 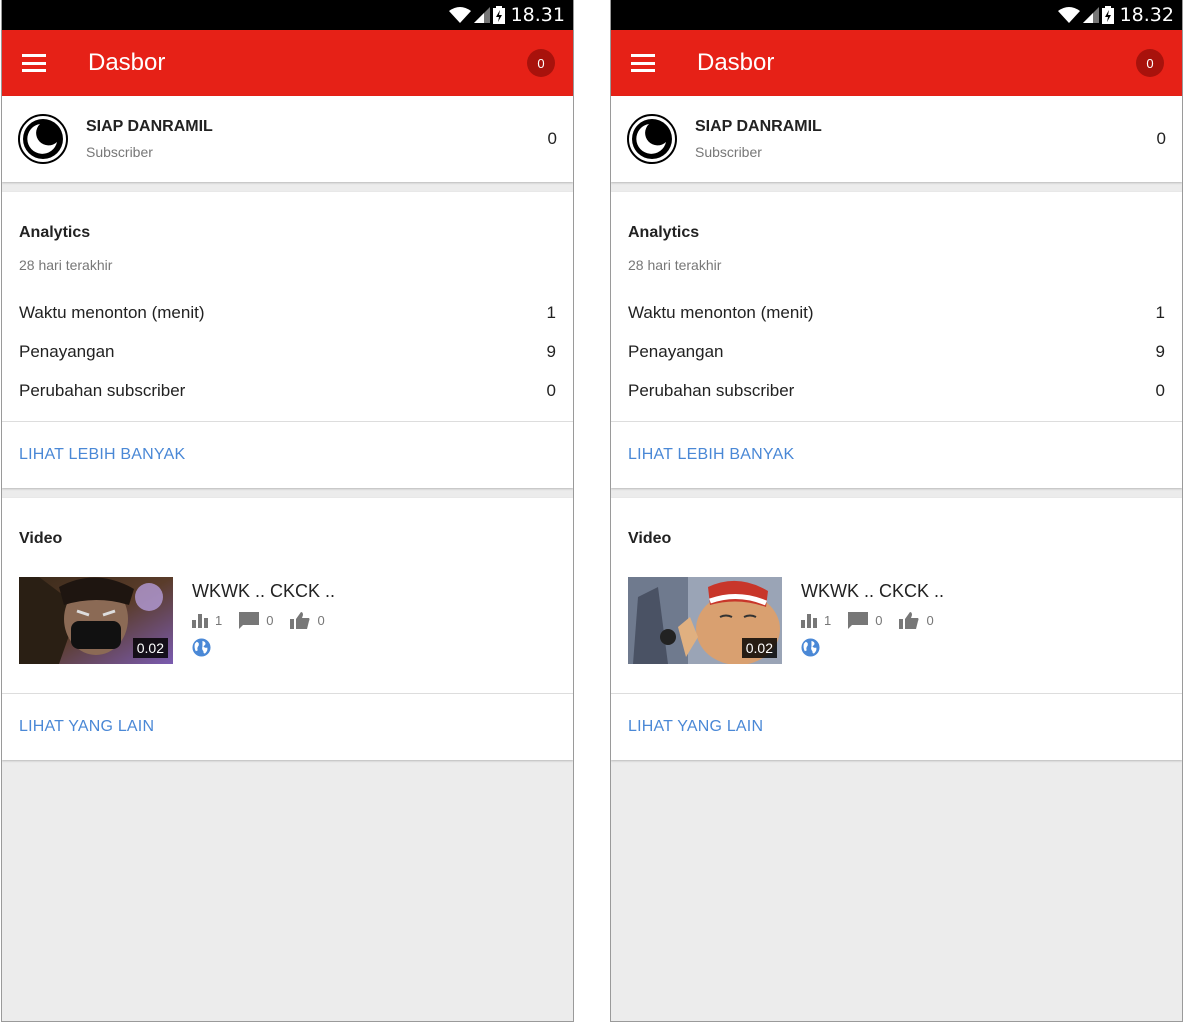 What do you see at coordinates (896, 15) in the screenshot?
I see `status-bar: 18.32` at bounding box center [896, 15].